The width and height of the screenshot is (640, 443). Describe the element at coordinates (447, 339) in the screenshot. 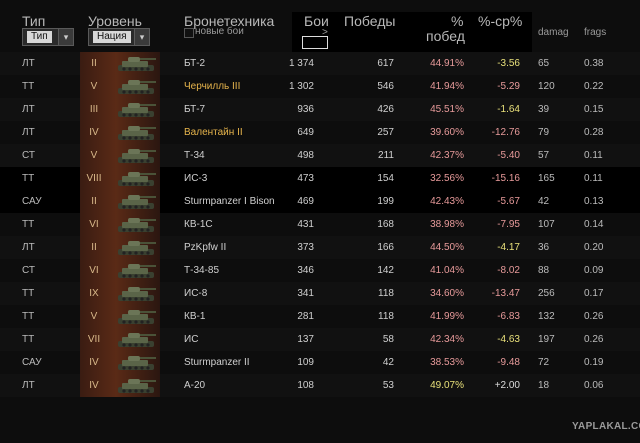

I see `win-percent: 42.34%` at that location.